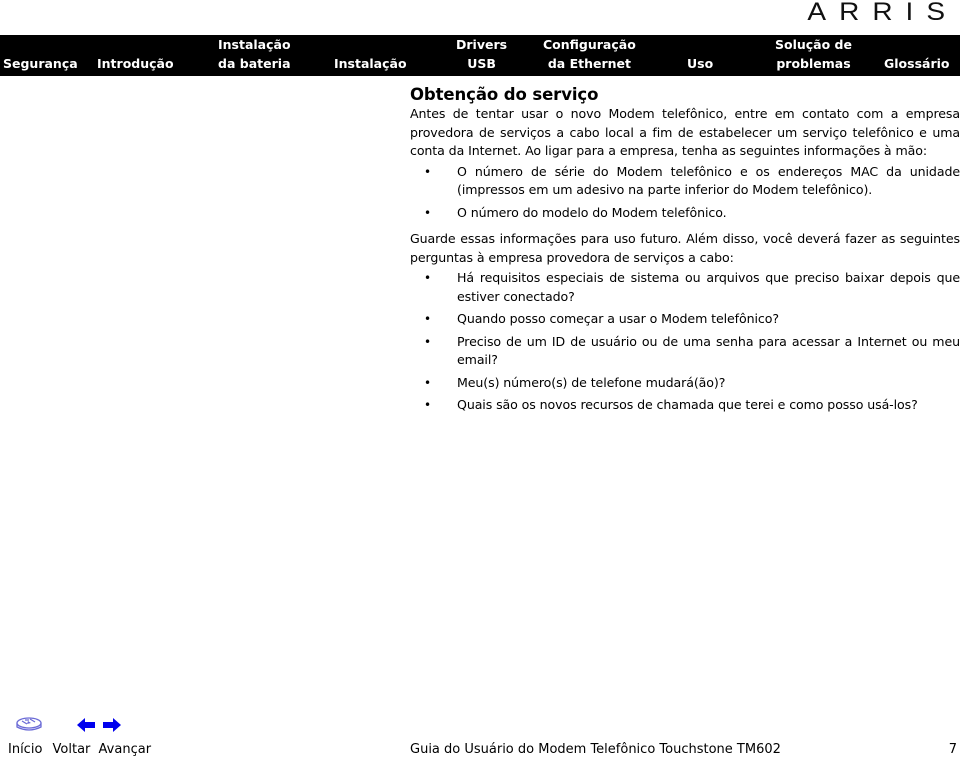 The image size is (960, 758). What do you see at coordinates (370, 63) in the screenshot?
I see `nav-item-line2: Instalação` at bounding box center [370, 63].